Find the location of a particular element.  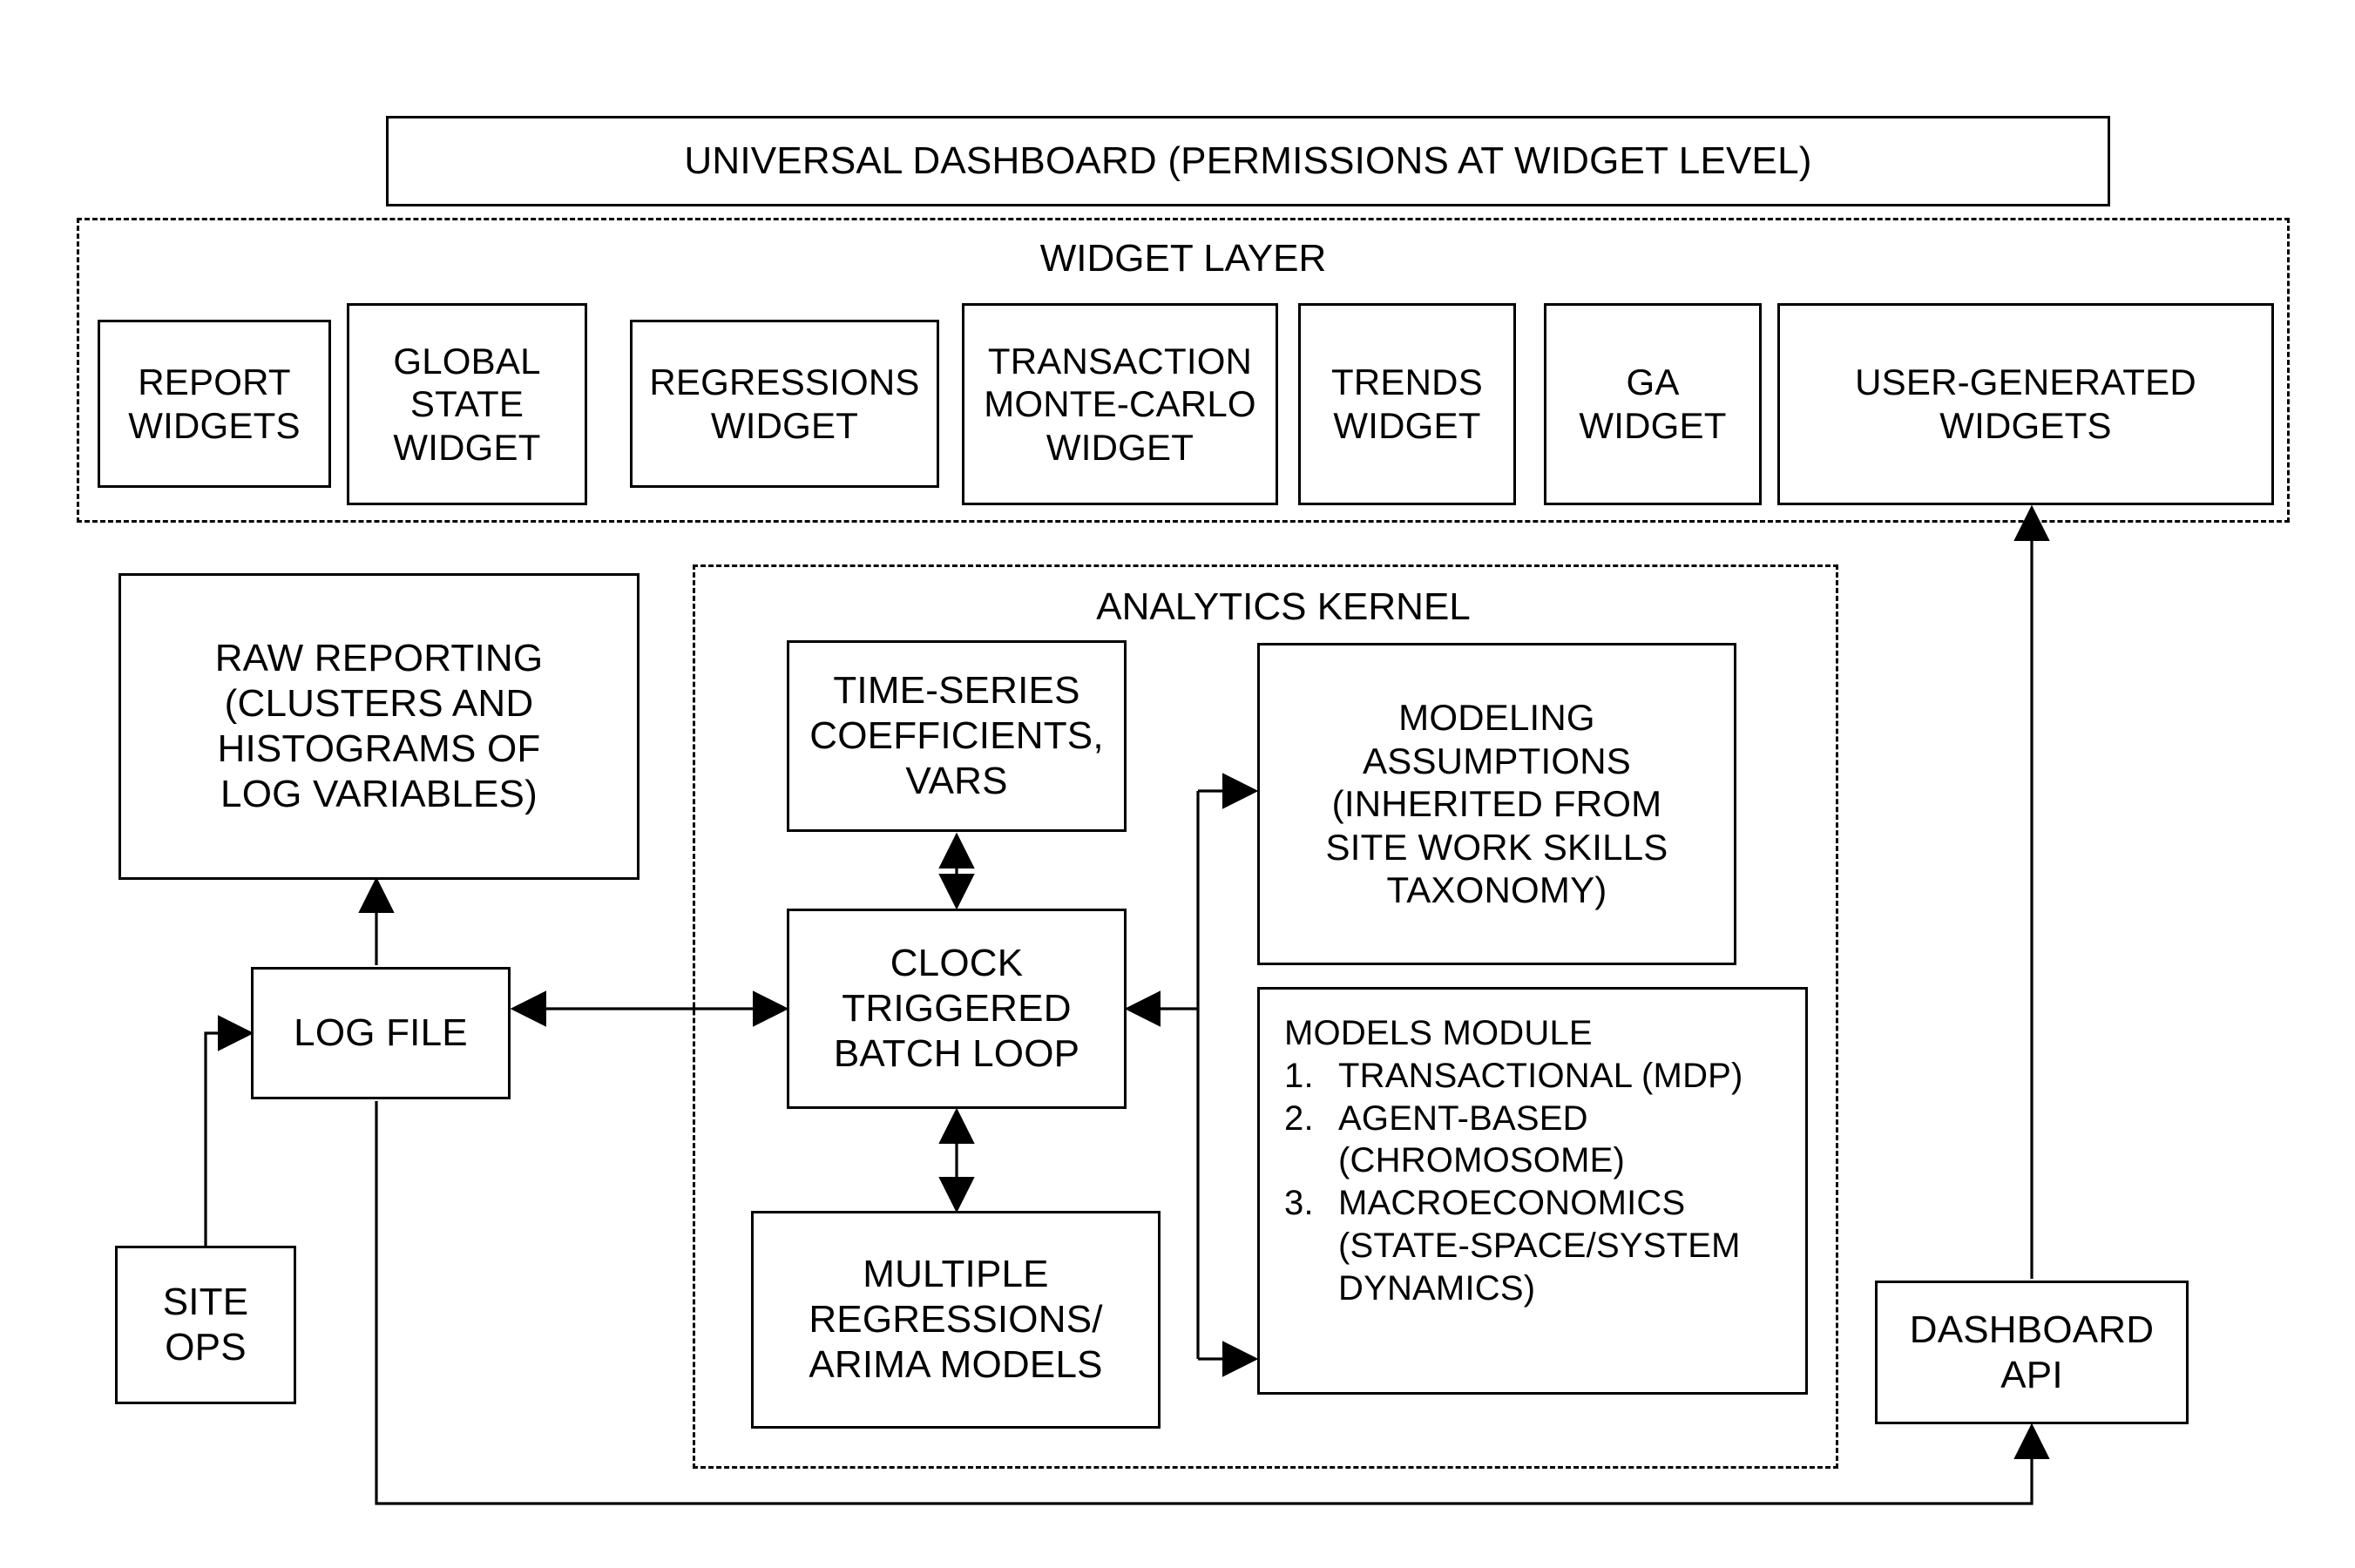

widget-trends-label: TRENDS WIDGET is located at coordinates (1407, 404).